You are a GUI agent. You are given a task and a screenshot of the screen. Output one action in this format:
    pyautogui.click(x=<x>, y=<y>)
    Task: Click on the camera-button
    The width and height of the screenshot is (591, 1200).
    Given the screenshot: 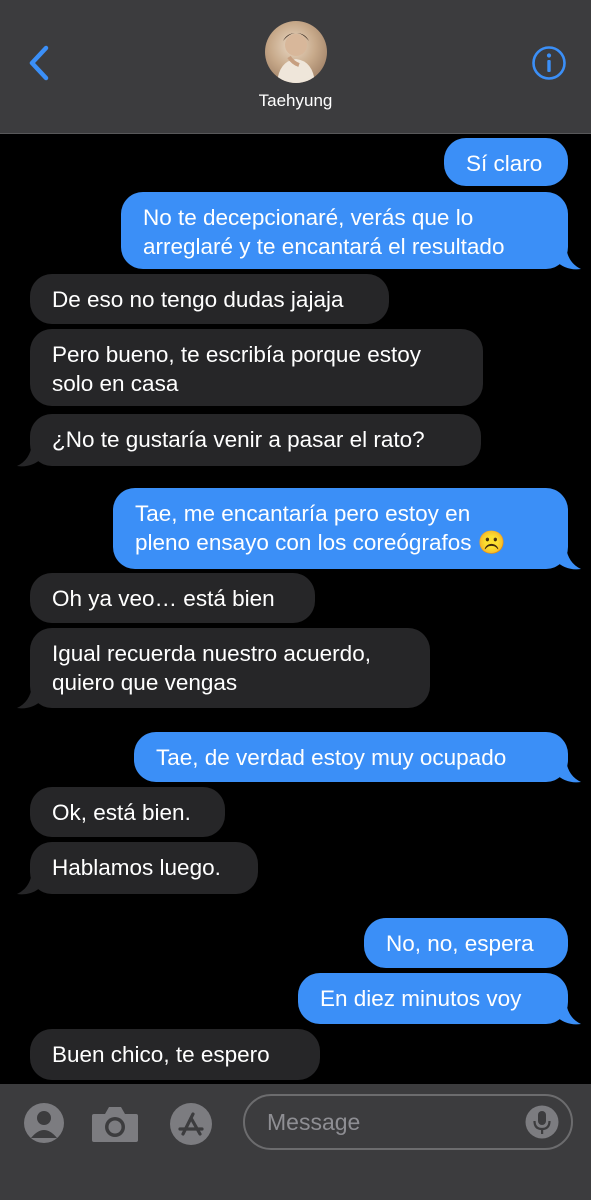 What is the action you would take?
    pyautogui.click(x=115, y=1124)
    